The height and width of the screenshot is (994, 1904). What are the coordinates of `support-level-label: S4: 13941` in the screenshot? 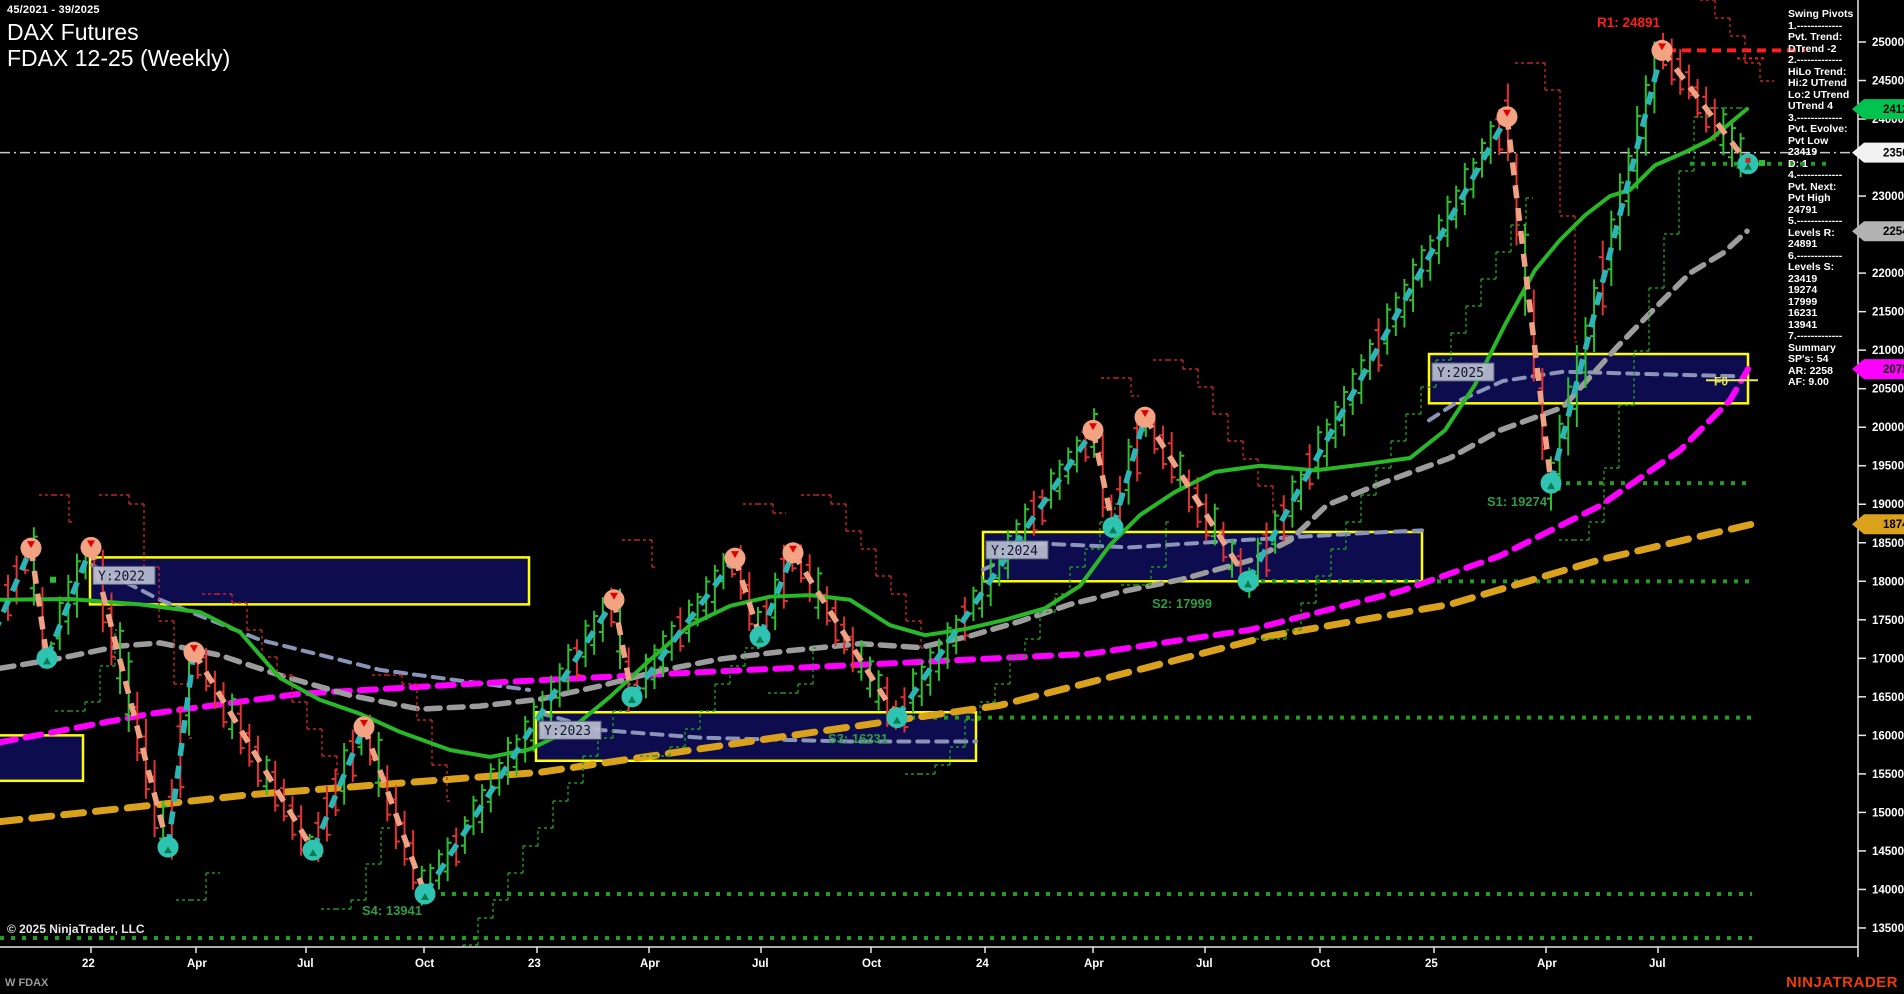 It's located at (392, 910).